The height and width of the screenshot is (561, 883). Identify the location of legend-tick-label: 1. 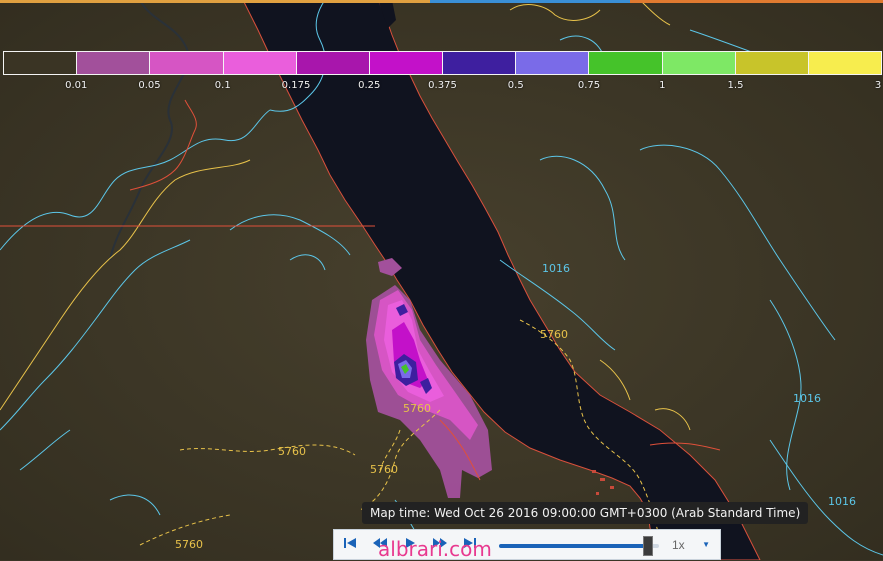
(662, 85).